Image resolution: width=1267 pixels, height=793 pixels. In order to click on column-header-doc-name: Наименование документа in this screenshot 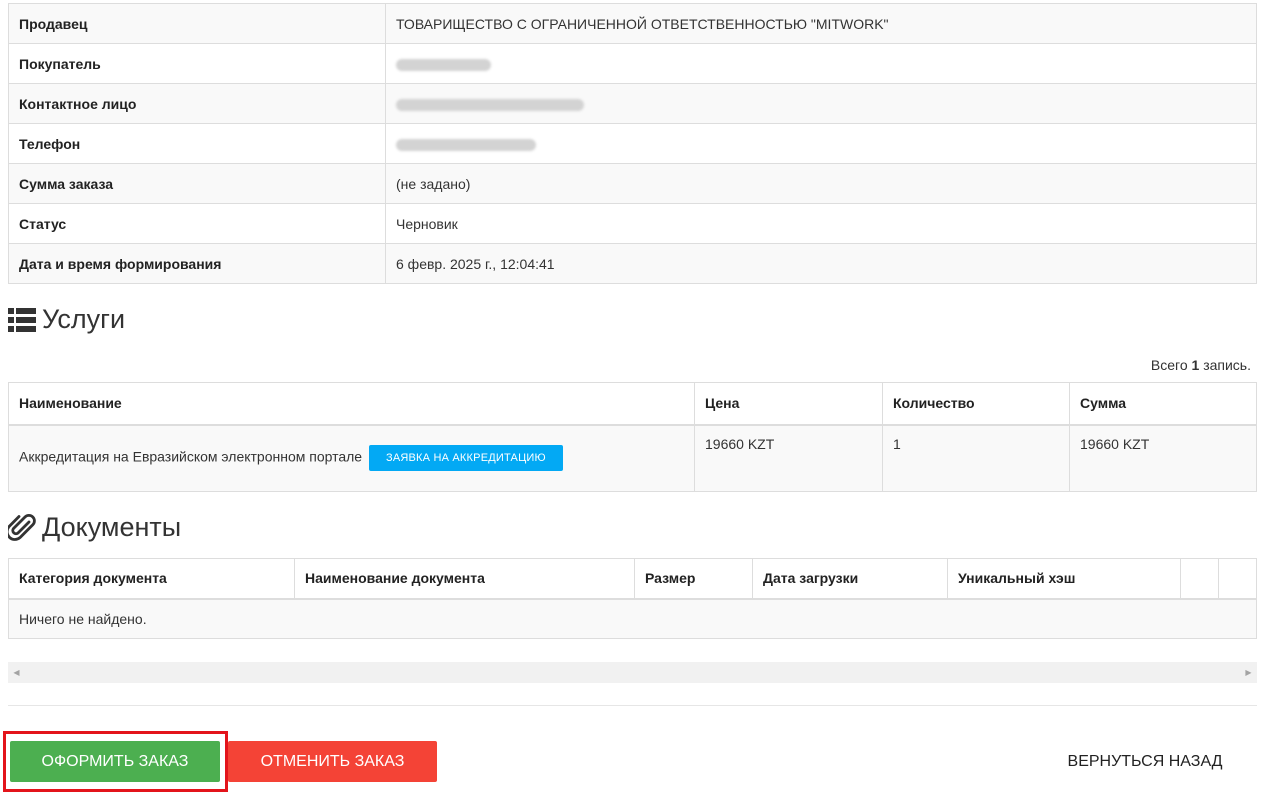, I will do `click(464, 579)`.